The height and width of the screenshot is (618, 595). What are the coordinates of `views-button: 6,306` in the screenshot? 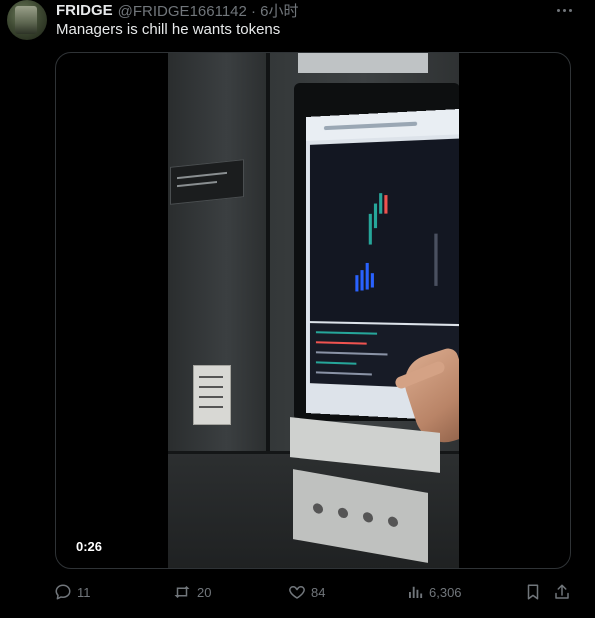 It's located at (434, 592).